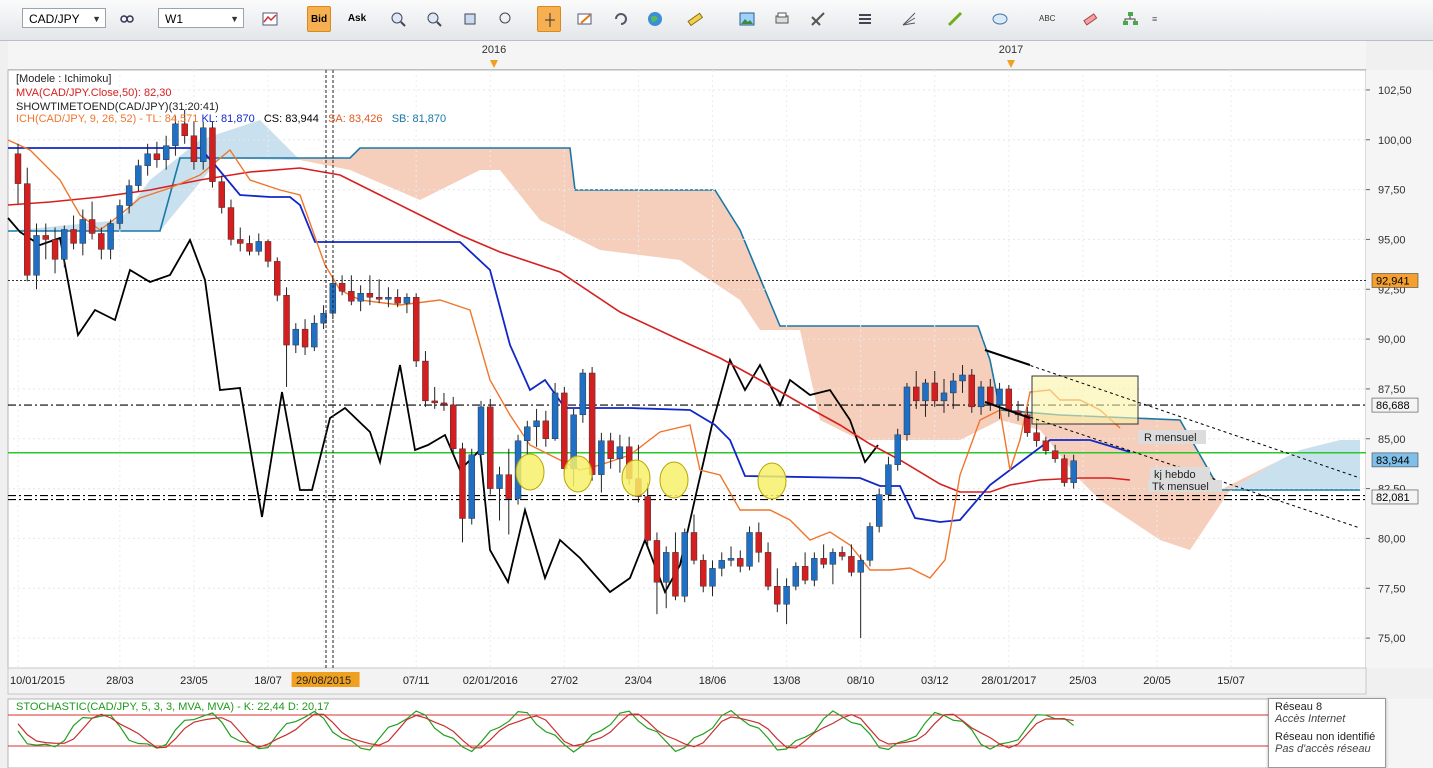  I want to click on x-tick-label: 23/05, so click(194, 681).